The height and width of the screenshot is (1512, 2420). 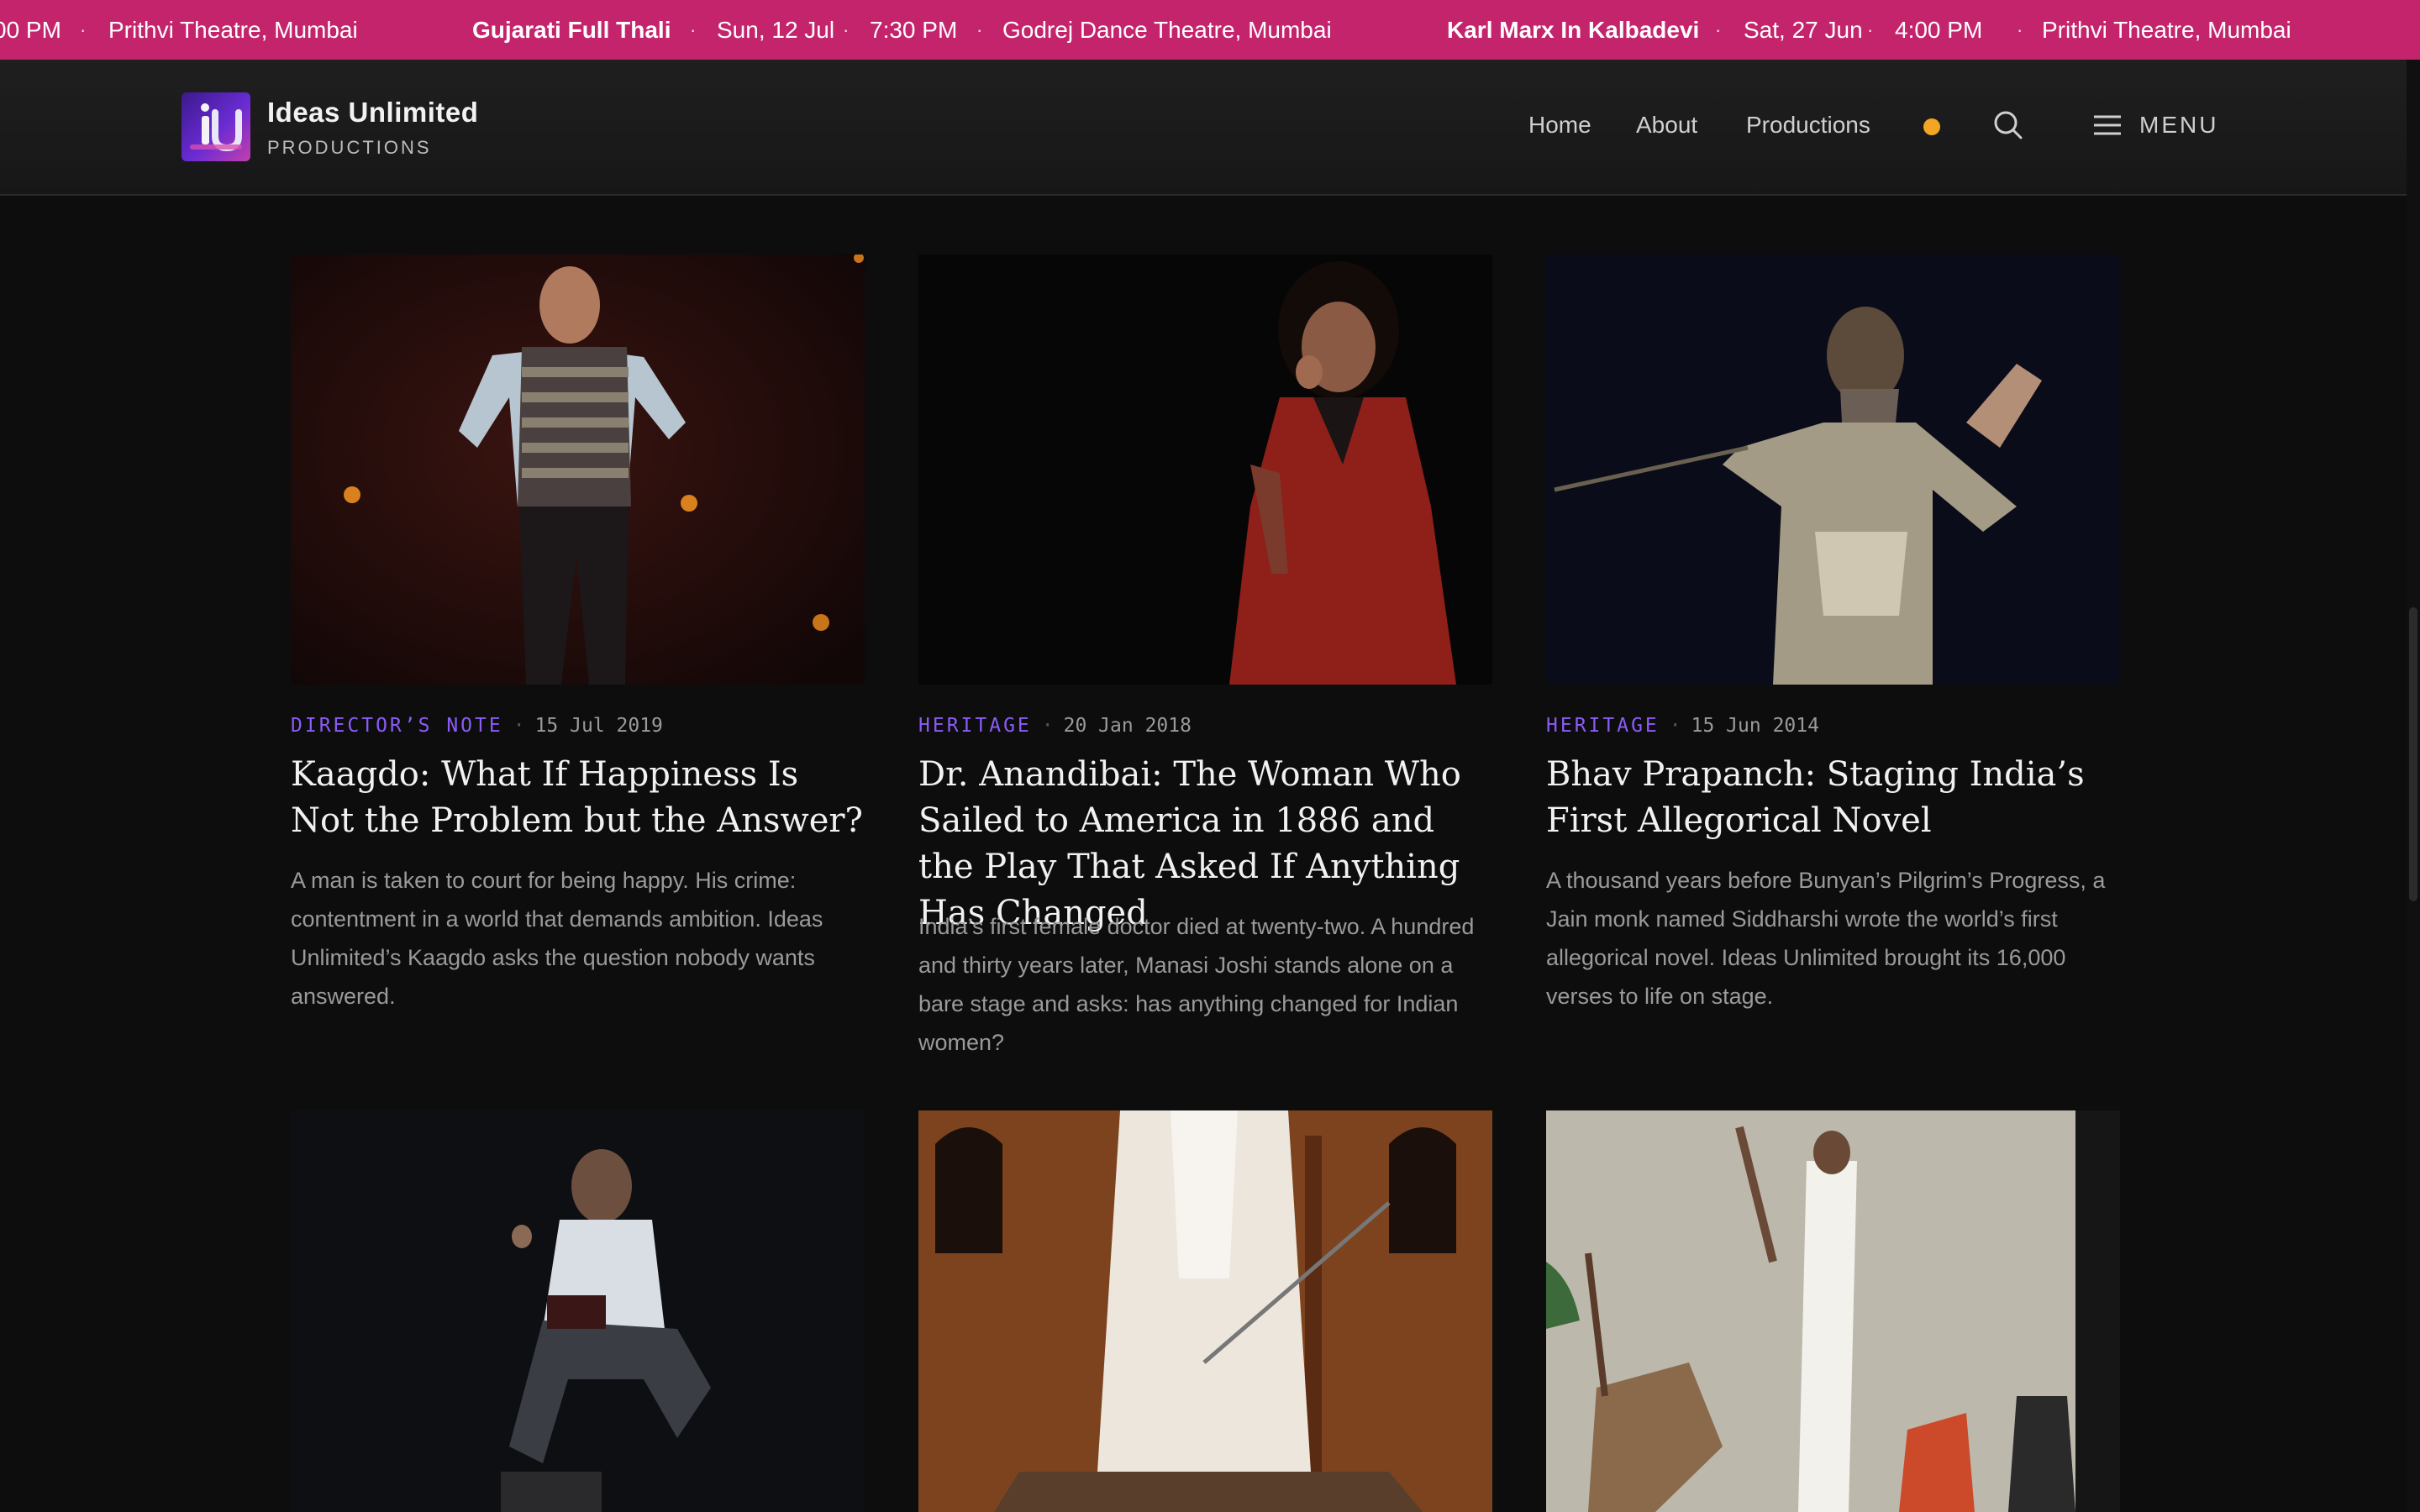 I want to click on article-meta: HERITAGE · 20 Jan 2018, so click(x=1055, y=726).